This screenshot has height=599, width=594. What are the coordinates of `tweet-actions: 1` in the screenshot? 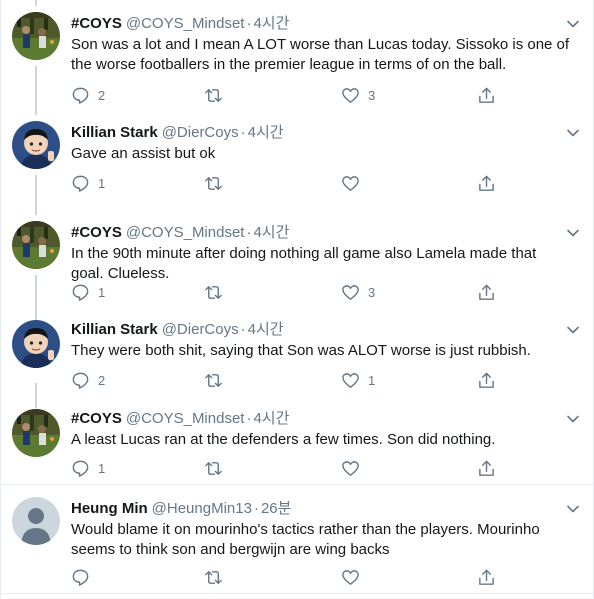 It's located at (291, 183).